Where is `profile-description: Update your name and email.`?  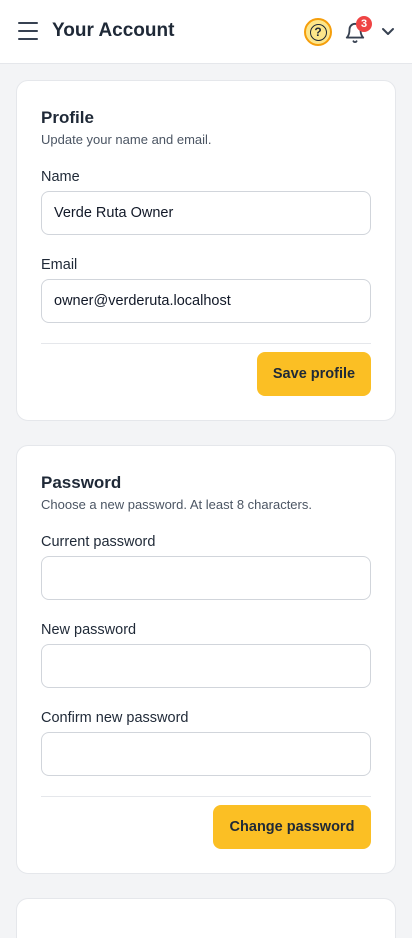
profile-description: Update your name and email. is located at coordinates (126, 139).